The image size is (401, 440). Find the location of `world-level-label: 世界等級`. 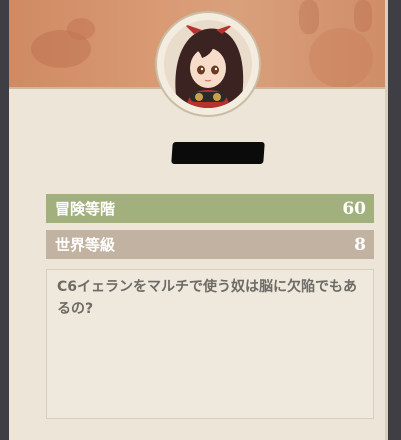

world-level-label: 世界等級 is located at coordinates (85, 245).